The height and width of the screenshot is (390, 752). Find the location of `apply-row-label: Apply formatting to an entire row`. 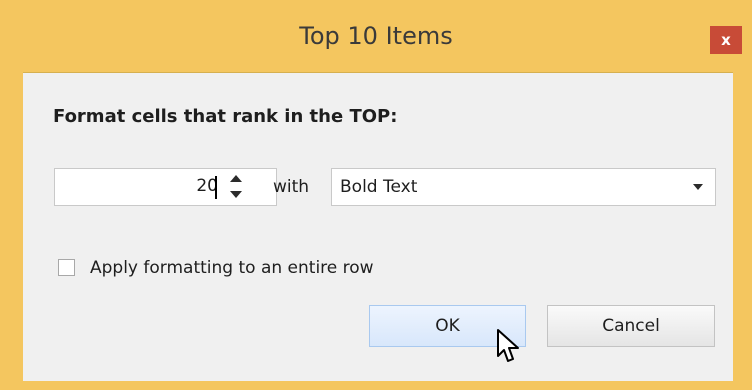

apply-row-label: Apply formatting to an entire row is located at coordinates (232, 268).